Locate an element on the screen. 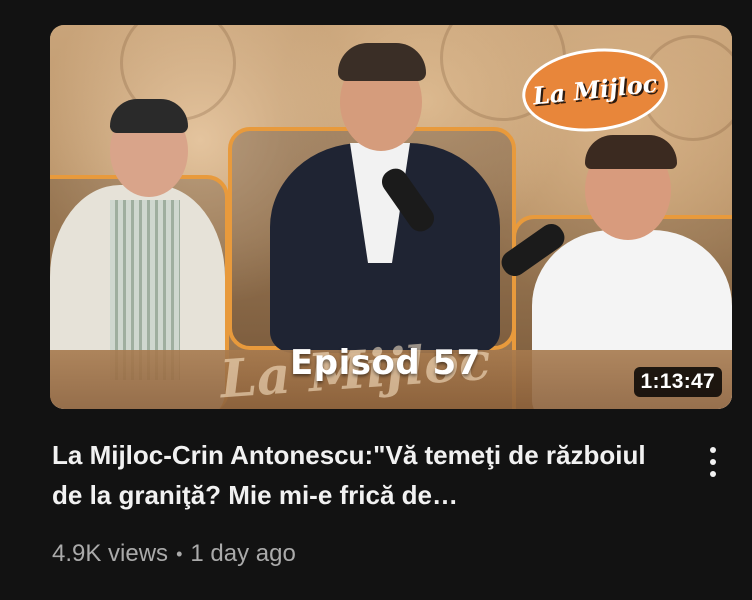 Image resolution: width=752 pixels, height=600 pixels. duration-badge: 1:13:47 is located at coordinates (677, 382).